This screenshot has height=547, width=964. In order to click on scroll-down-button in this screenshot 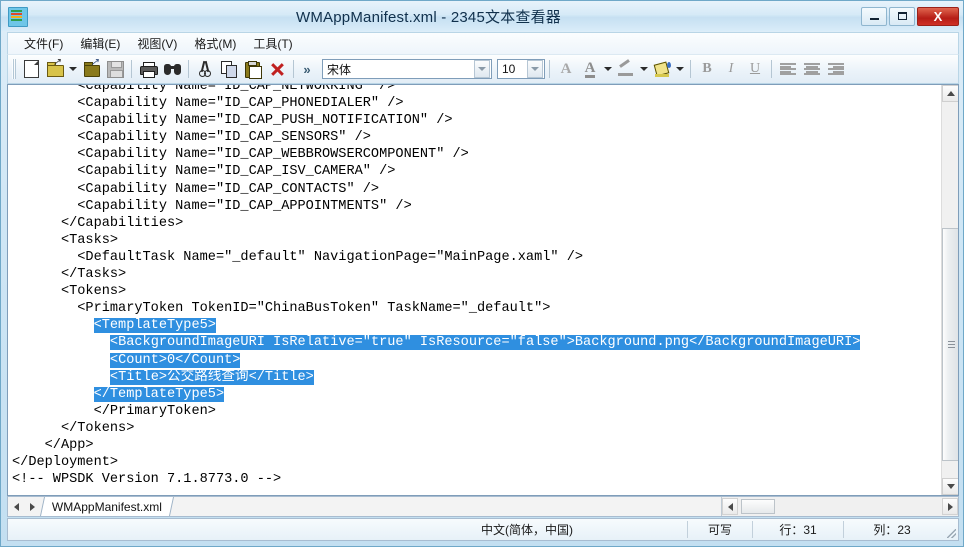, I will do `click(950, 486)`.